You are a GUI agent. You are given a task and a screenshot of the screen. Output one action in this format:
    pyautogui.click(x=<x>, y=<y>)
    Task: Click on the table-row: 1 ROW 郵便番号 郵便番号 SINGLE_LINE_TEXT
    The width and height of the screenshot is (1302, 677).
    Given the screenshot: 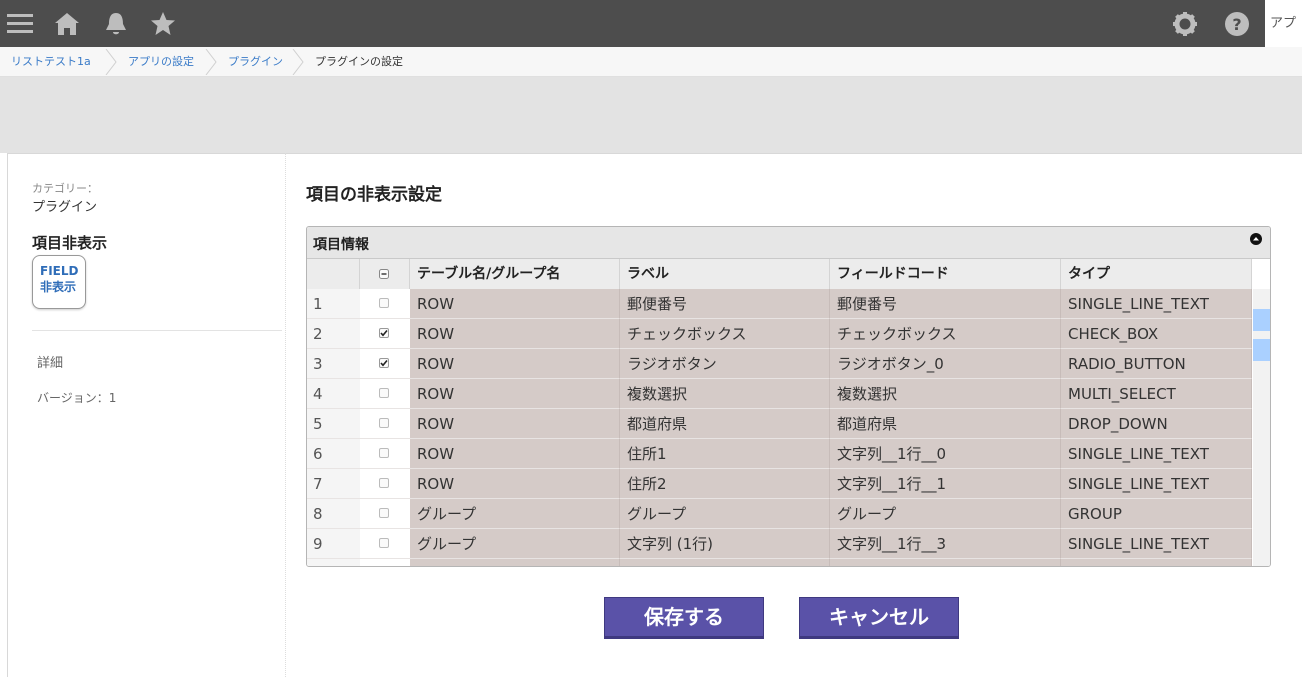 What is the action you would take?
    pyautogui.click(x=779, y=304)
    